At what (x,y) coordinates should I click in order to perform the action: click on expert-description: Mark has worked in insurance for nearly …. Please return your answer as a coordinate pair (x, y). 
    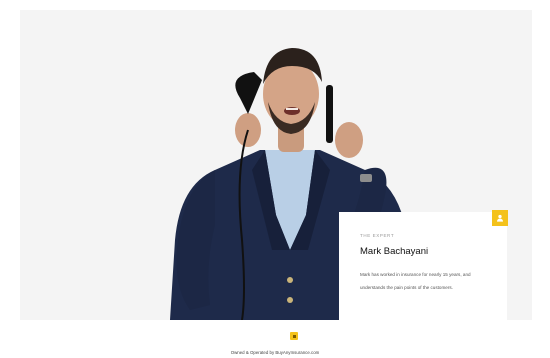
    Looking at the image, I should click on (415, 281).